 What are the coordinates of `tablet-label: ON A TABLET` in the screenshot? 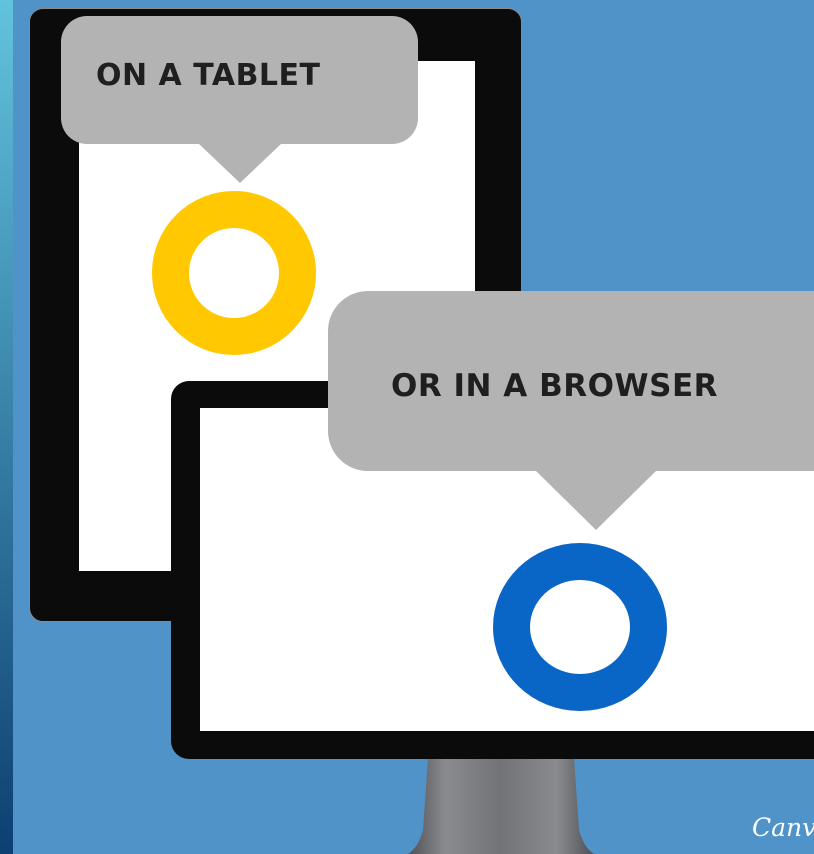 It's located at (208, 75).